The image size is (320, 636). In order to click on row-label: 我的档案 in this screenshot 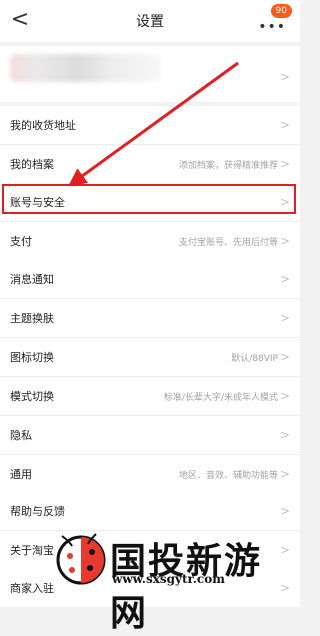, I will do `click(32, 164)`.